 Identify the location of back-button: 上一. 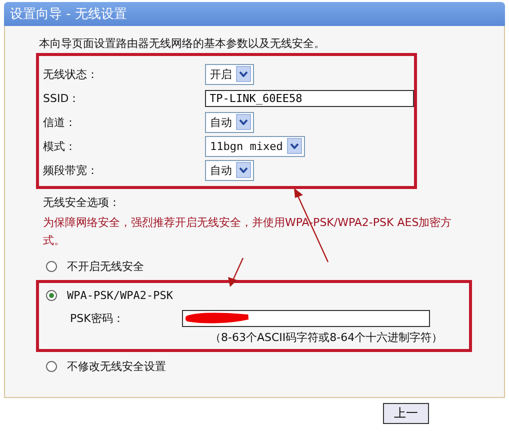
(406, 413).